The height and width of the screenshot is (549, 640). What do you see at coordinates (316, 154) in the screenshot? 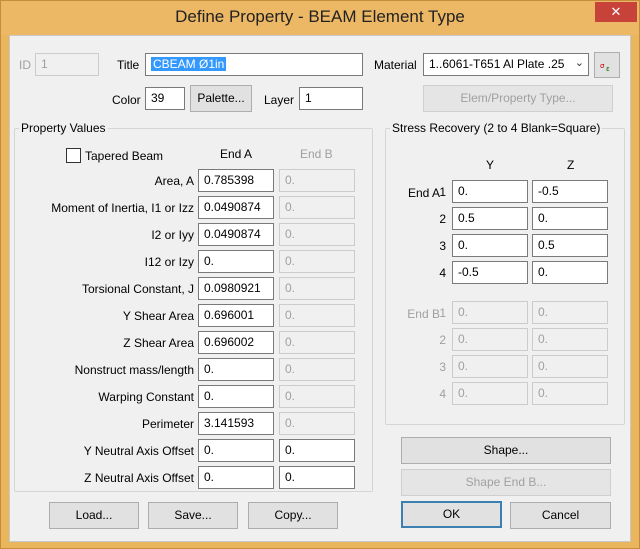
I see `end-b-header: End B` at bounding box center [316, 154].